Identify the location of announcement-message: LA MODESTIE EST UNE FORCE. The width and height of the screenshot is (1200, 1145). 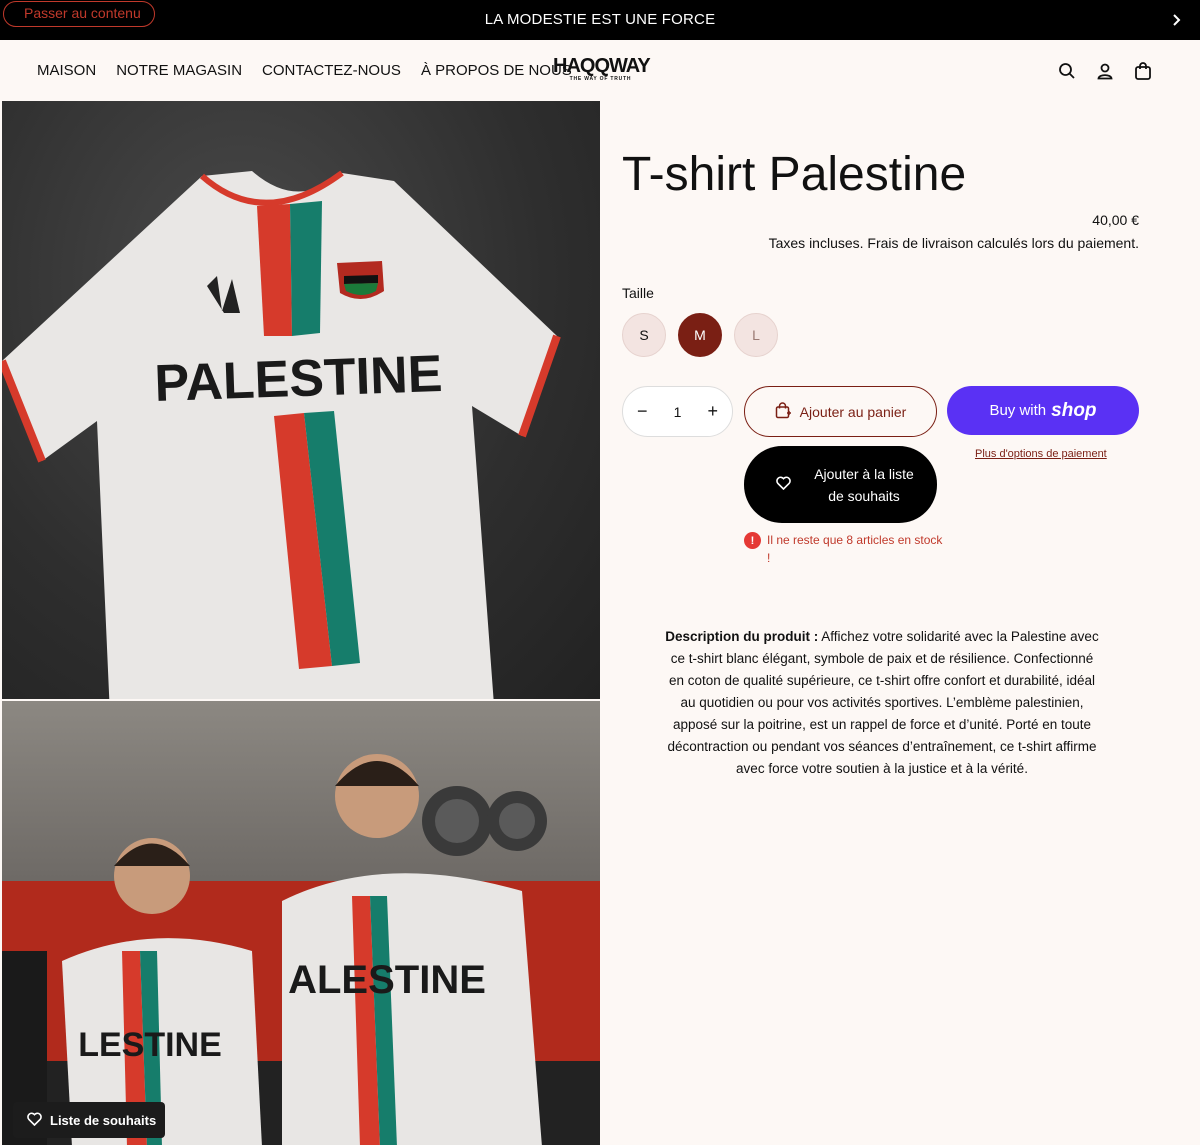
(600, 19).